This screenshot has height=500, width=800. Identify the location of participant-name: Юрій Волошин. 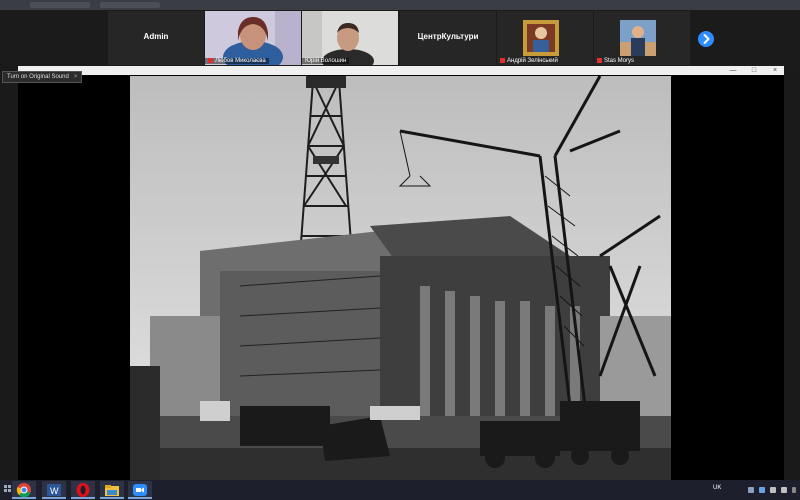
(326, 61).